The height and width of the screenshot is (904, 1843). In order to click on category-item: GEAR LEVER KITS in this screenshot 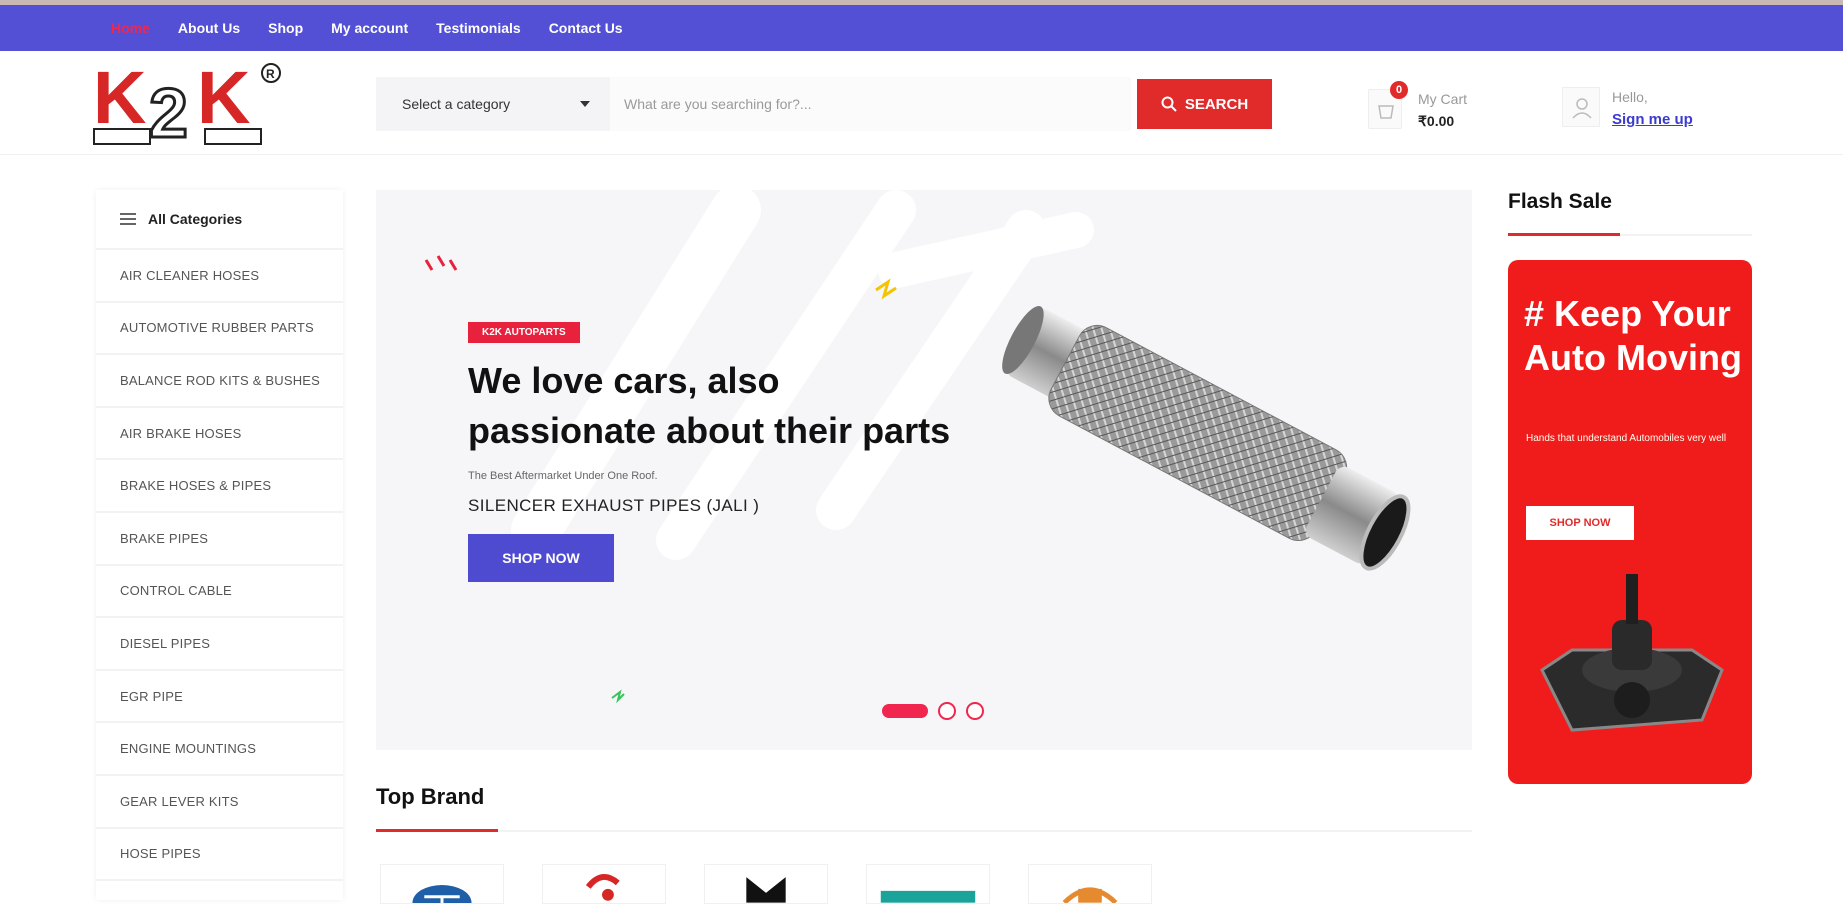, I will do `click(219, 802)`.